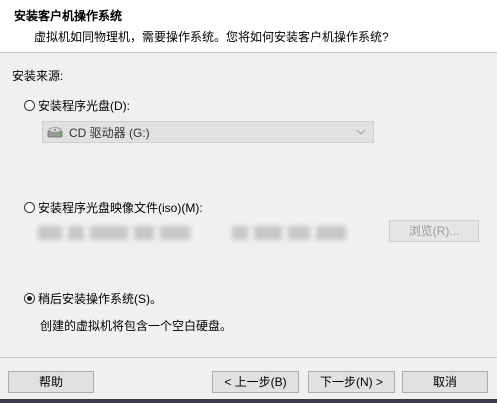 Image resolution: width=497 pixels, height=403 pixels. I want to click on wizard-title: 安装客户机操作系统, so click(68, 16).